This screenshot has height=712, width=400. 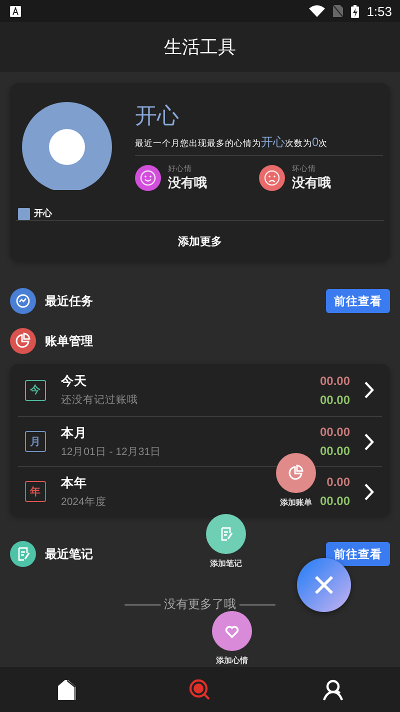 What do you see at coordinates (296, 502) in the screenshot?
I see `fab-label: 添加账单` at bounding box center [296, 502].